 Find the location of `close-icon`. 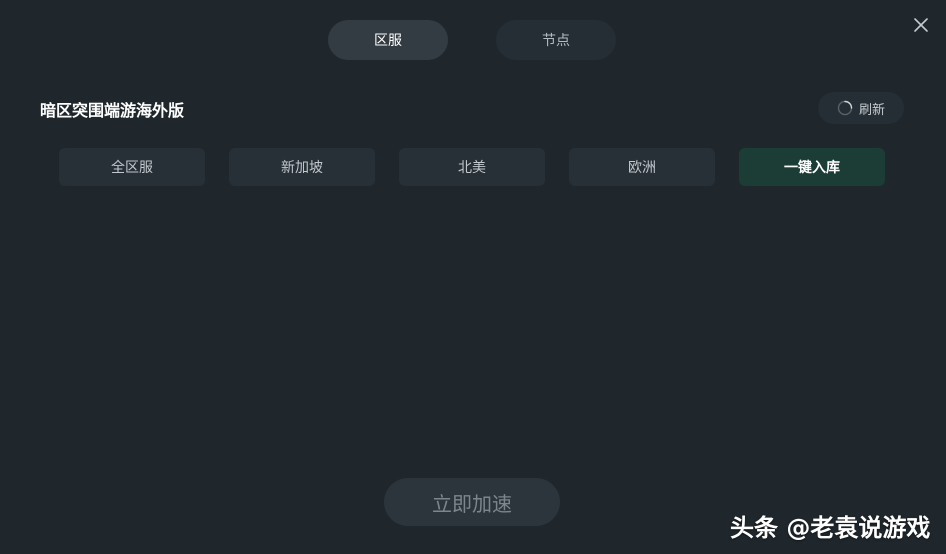

close-icon is located at coordinates (921, 25).